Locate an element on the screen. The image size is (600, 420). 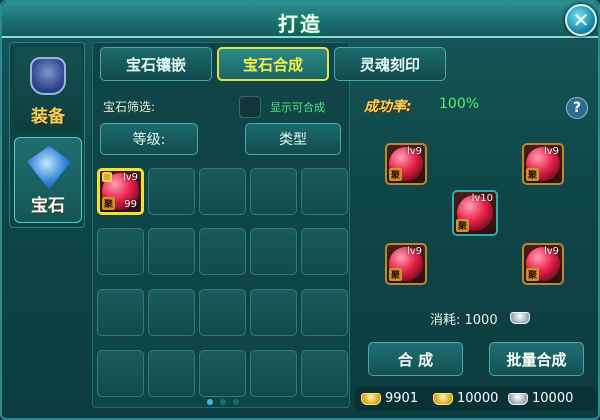
cost-label: 消耗: 1000 is located at coordinates (464, 320).